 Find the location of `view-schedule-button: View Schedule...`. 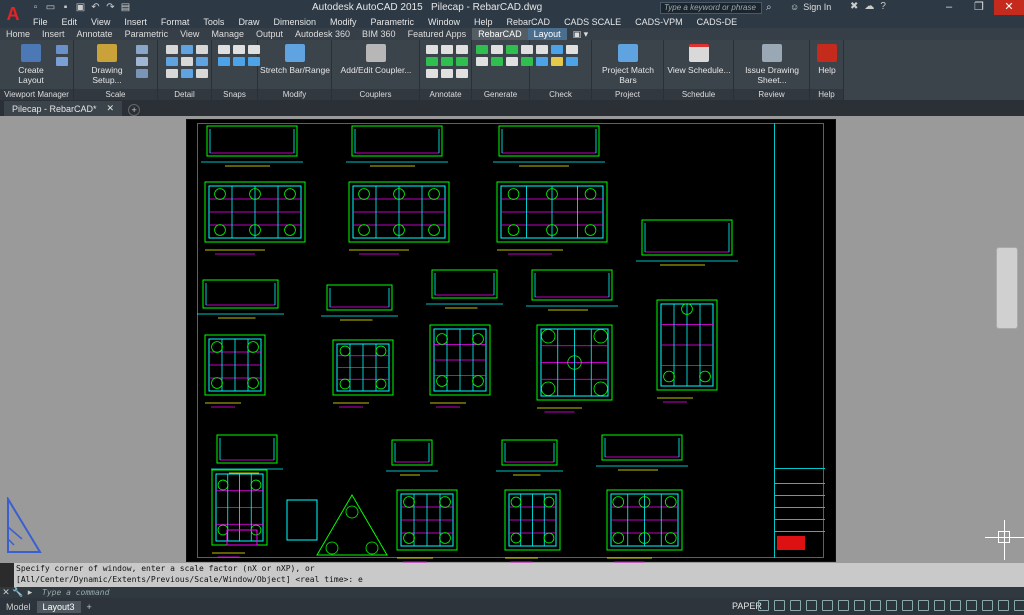

view-schedule-button: View Schedule... is located at coordinates (699, 59).